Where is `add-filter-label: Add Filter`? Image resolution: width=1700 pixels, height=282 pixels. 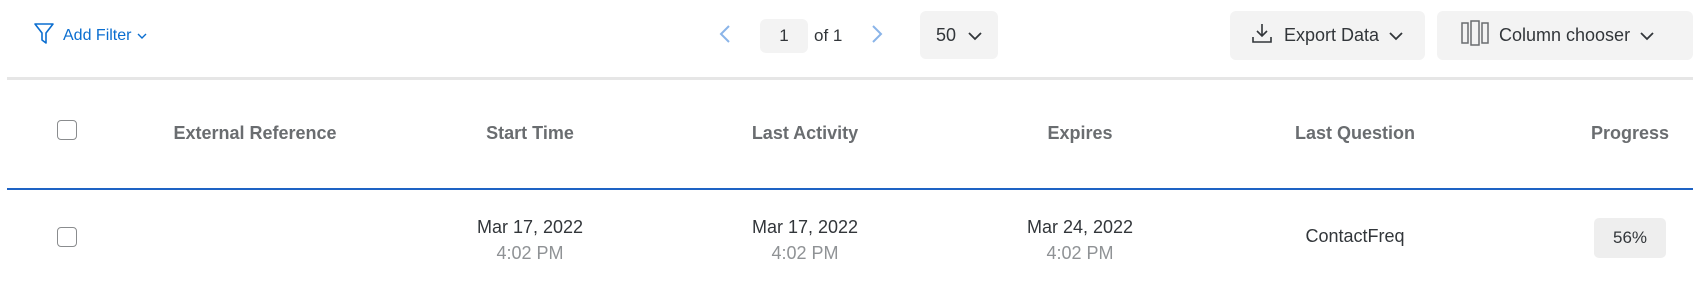 add-filter-label: Add Filter is located at coordinates (97, 35).